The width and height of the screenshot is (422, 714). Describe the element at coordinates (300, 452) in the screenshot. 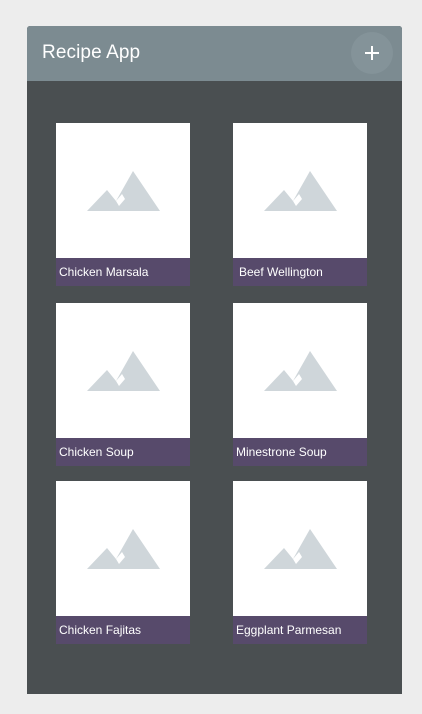

I see `recipe-name: Minestrone Soup` at that location.